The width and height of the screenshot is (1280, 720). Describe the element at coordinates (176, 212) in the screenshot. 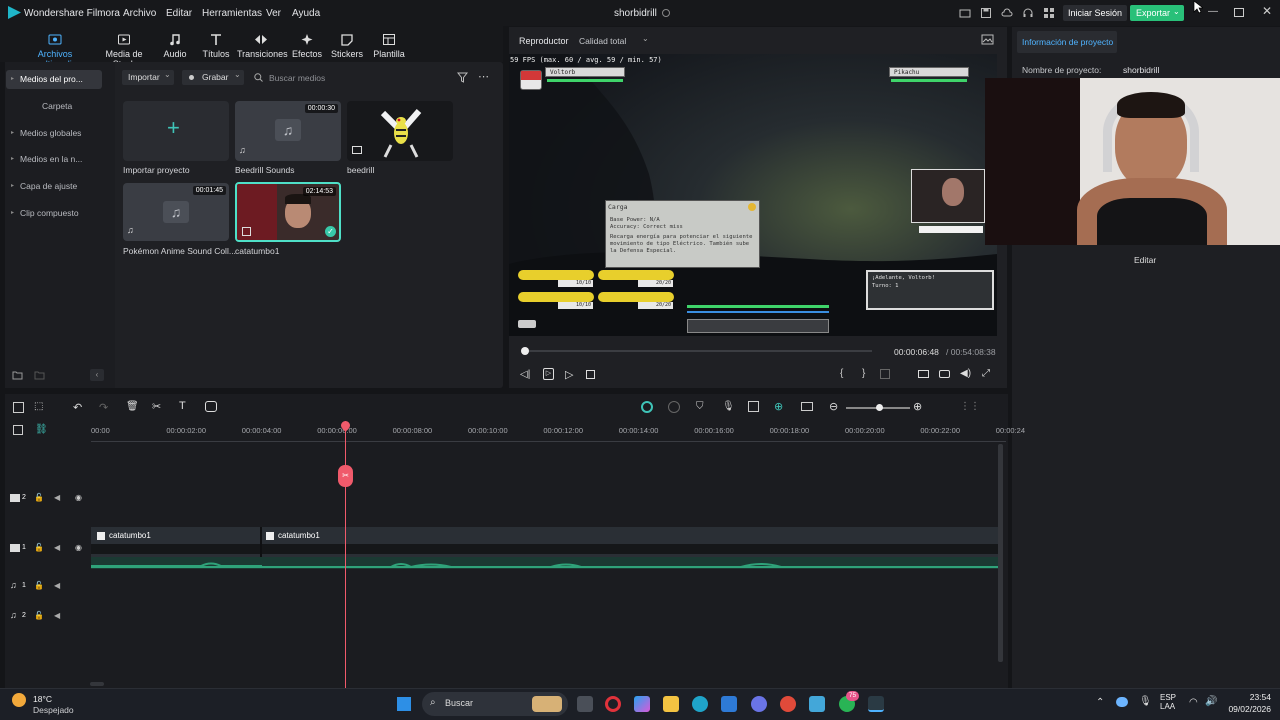

I see `media-item-pokemon-sounds: 00:01:45 ♫ ♫` at that location.